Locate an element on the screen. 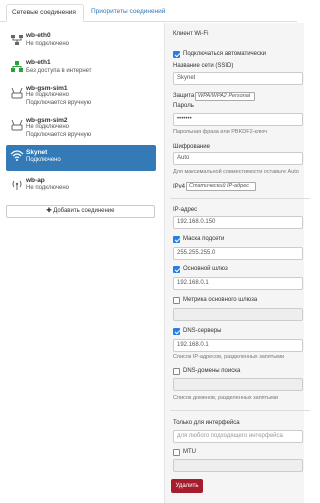 This screenshot has width=320, height=503. connection-type-label: Клиент Wi-Fi is located at coordinates (191, 34).